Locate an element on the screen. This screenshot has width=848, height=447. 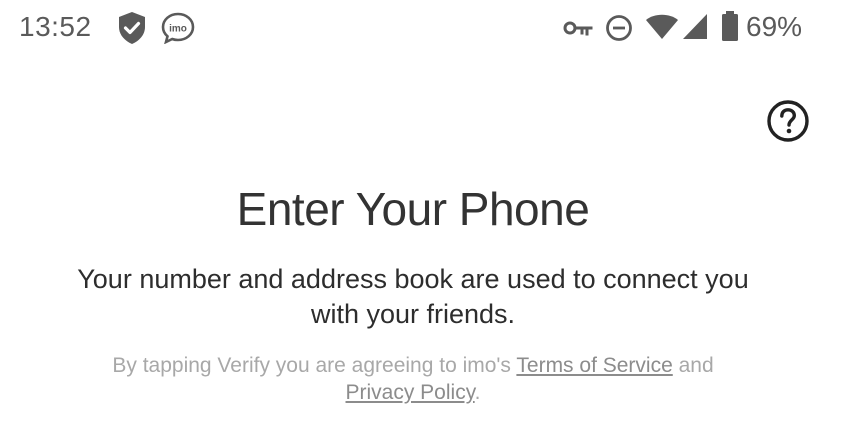
help-button is located at coordinates (788, 121).